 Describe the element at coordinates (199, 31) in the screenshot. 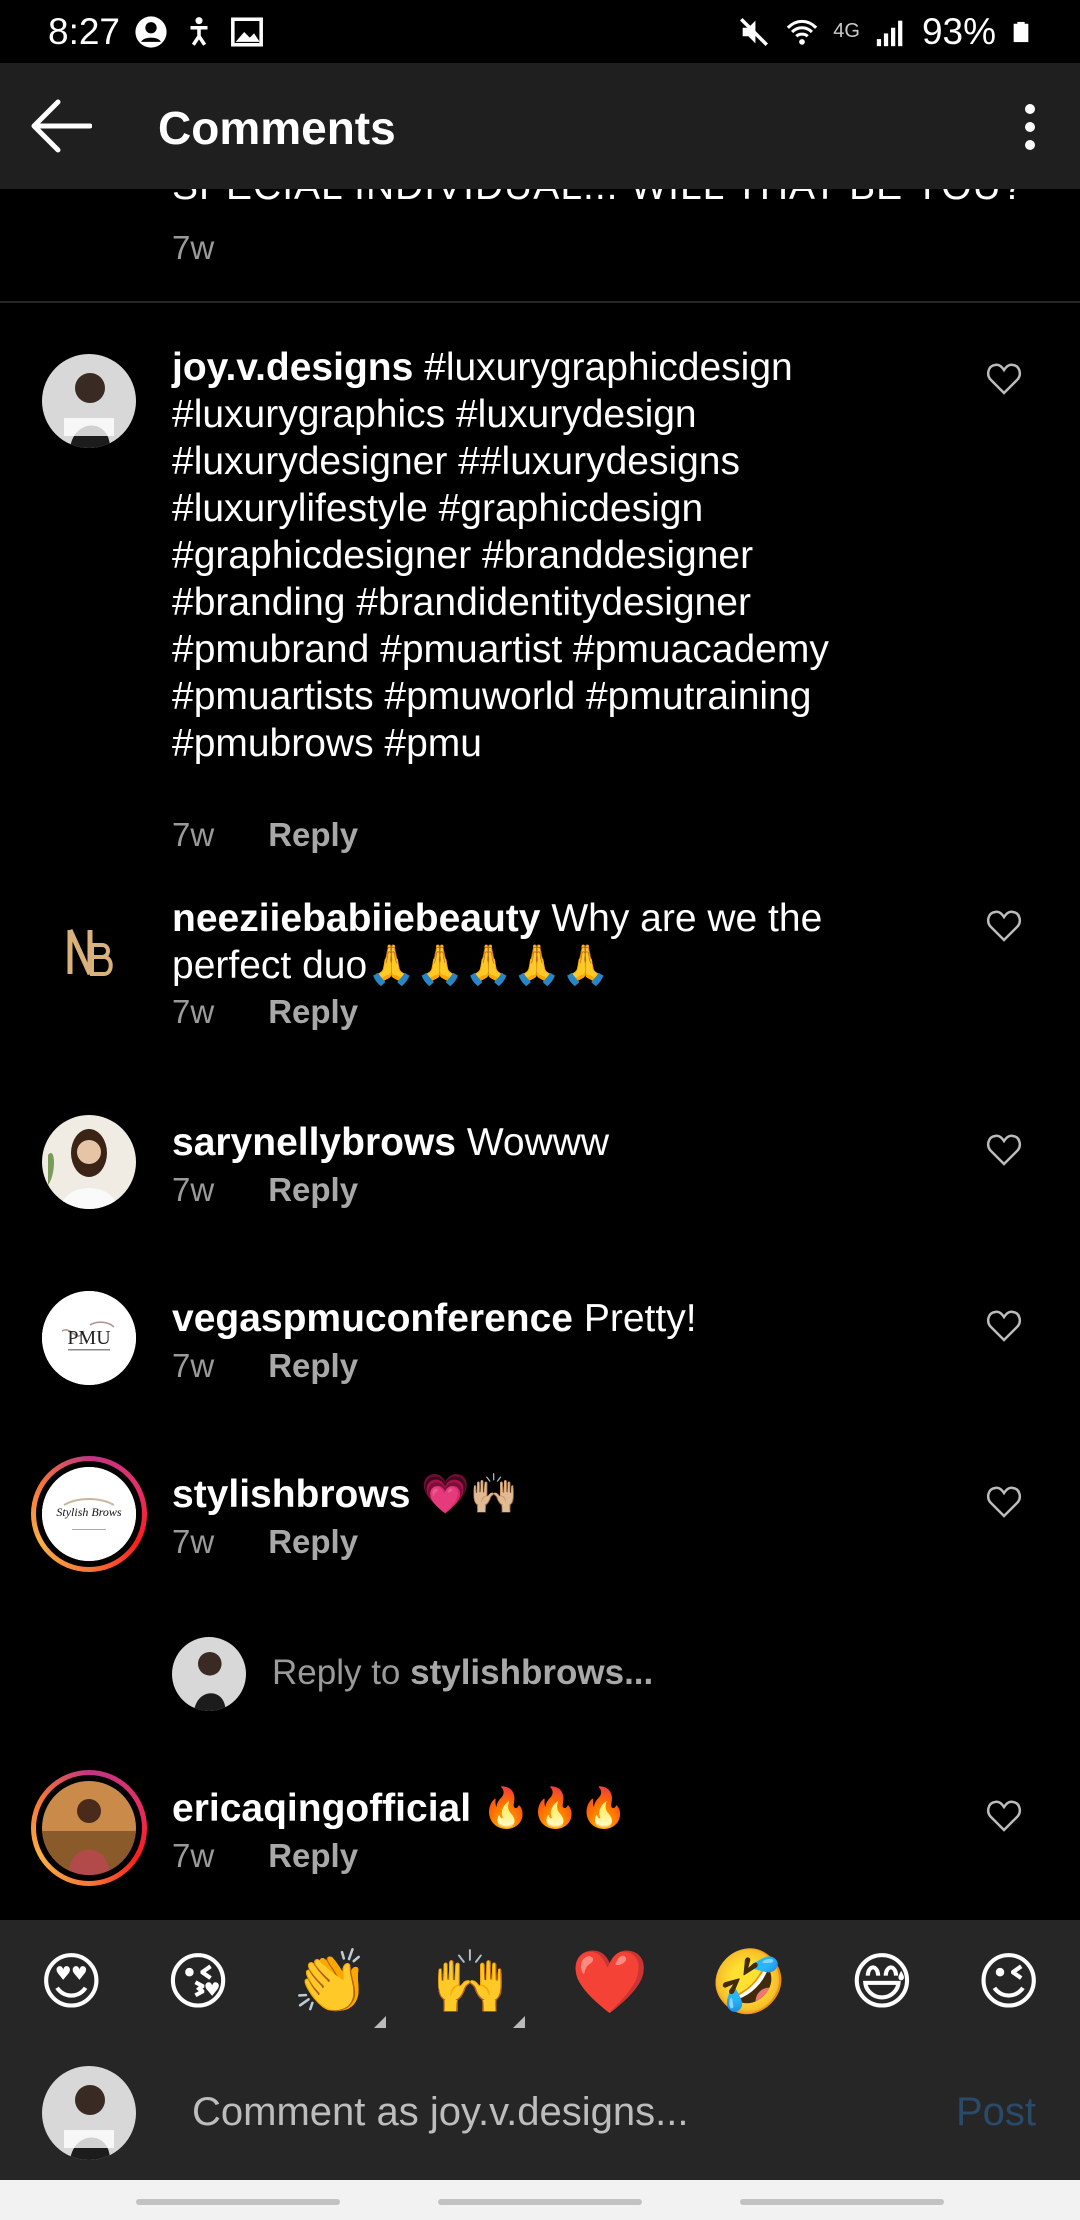

I see `accessibility-icon` at that location.